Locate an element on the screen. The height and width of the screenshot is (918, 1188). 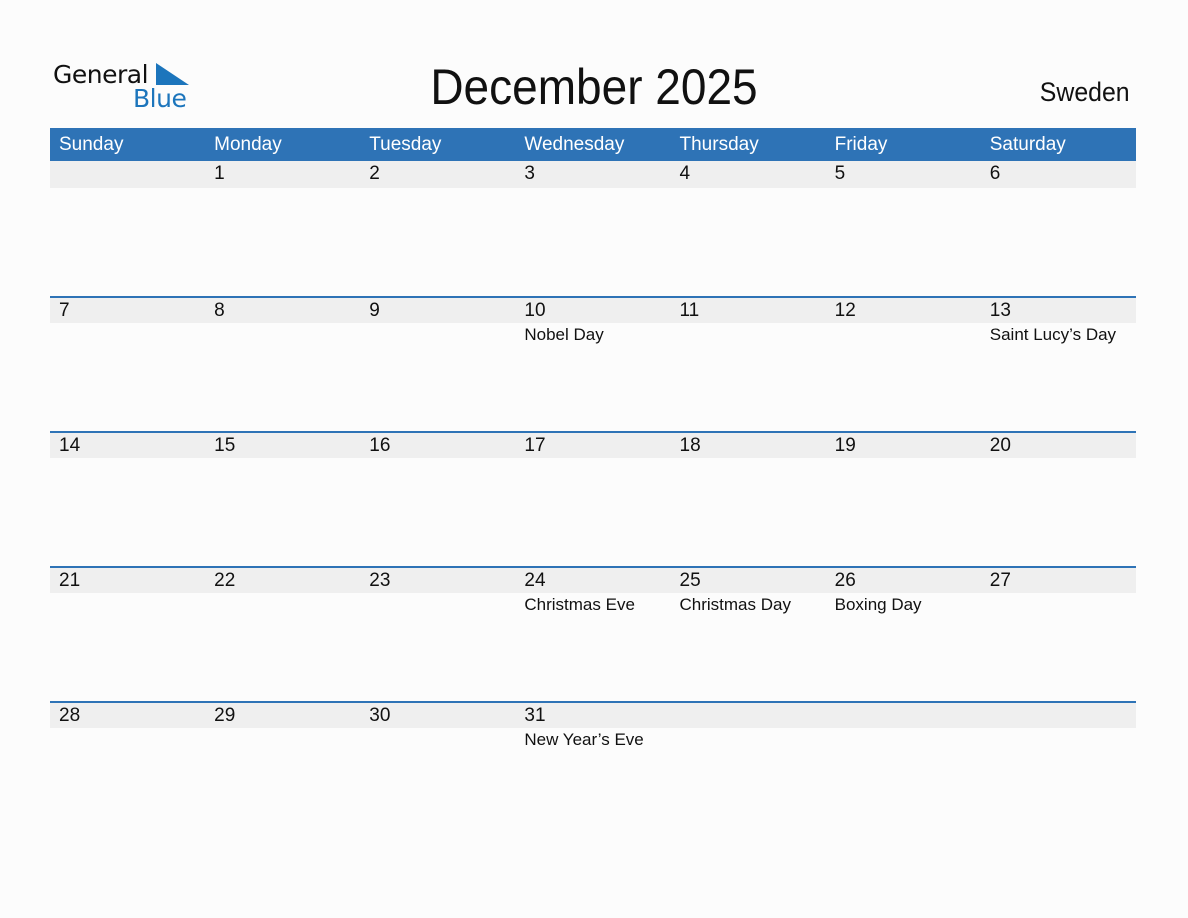
day-number: 31 is located at coordinates (535, 715).